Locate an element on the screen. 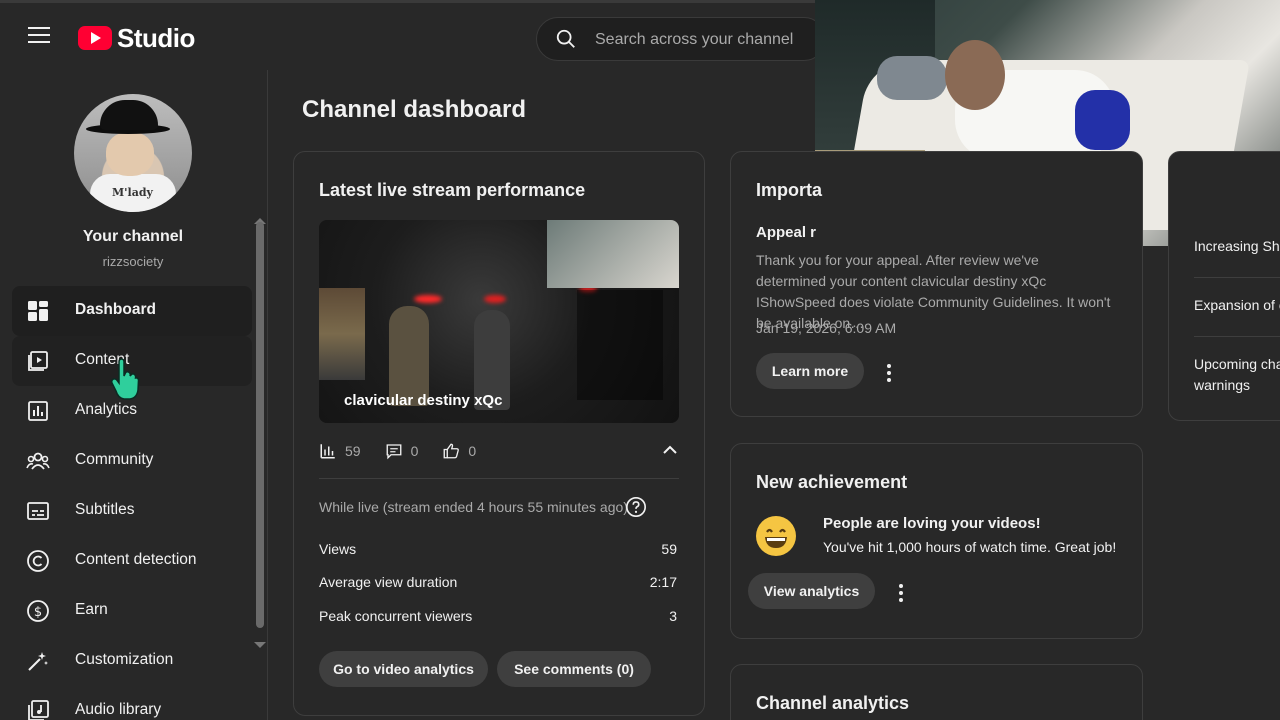  comments-count: 0 is located at coordinates (414, 451).